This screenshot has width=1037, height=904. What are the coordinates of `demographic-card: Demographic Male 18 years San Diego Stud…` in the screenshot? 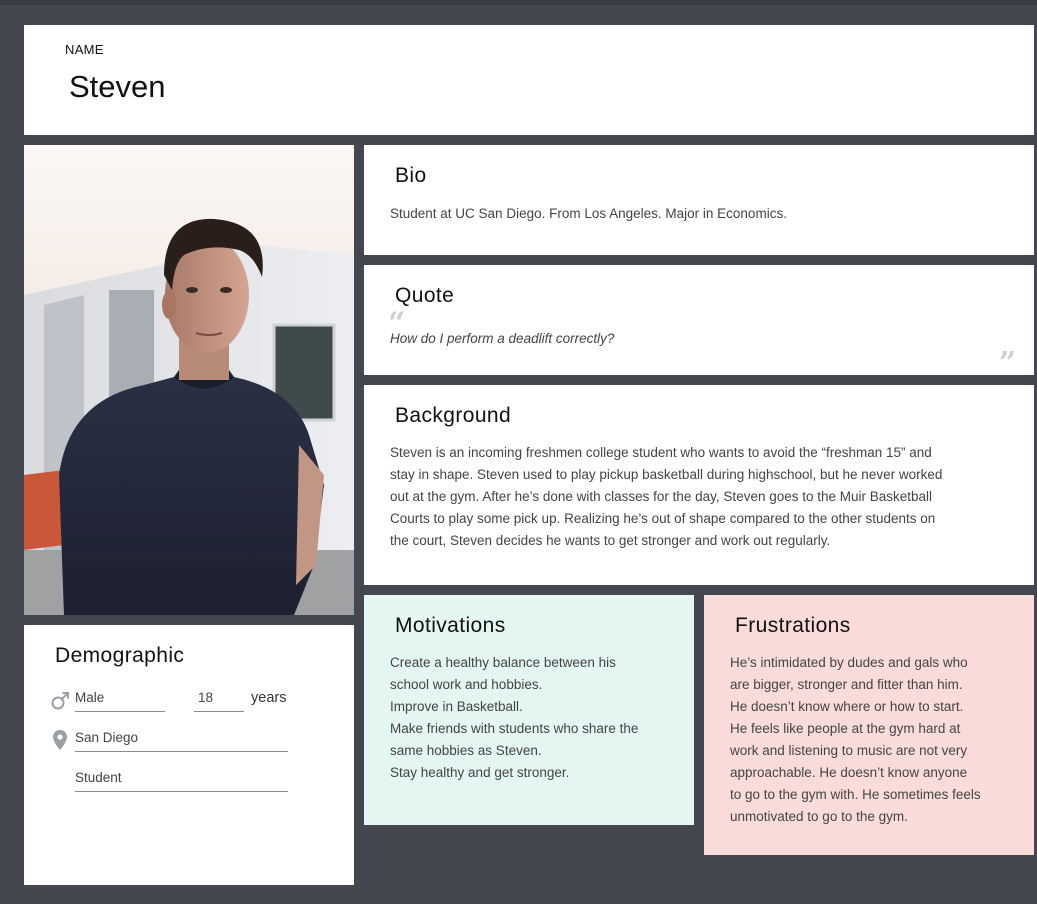 It's located at (189, 755).